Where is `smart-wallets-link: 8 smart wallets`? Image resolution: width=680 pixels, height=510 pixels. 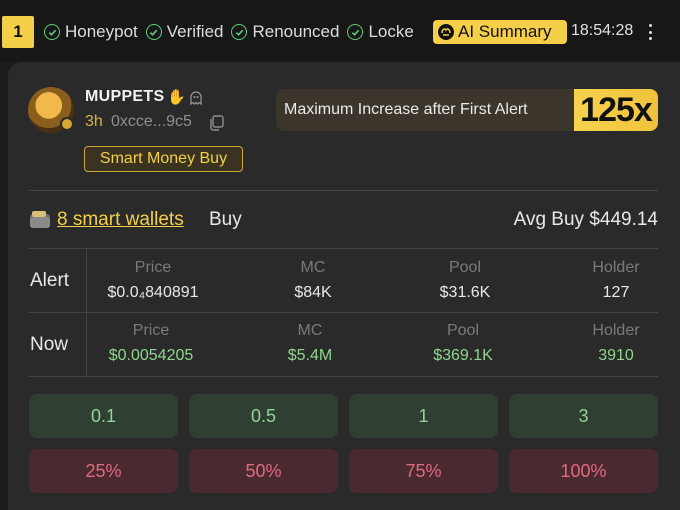 smart-wallets-link: 8 smart wallets is located at coordinates (120, 220).